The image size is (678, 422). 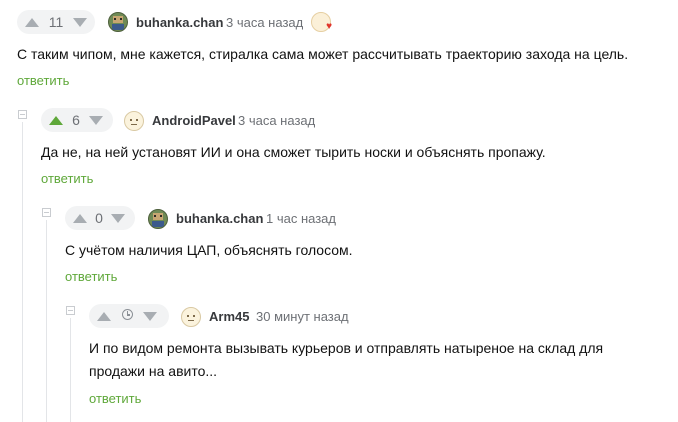 What do you see at coordinates (209, 250) in the screenshot?
I see `comment-text-line: С учётом наличия ЦАП, объяснять голосом.` at bounding box center [209, 250].